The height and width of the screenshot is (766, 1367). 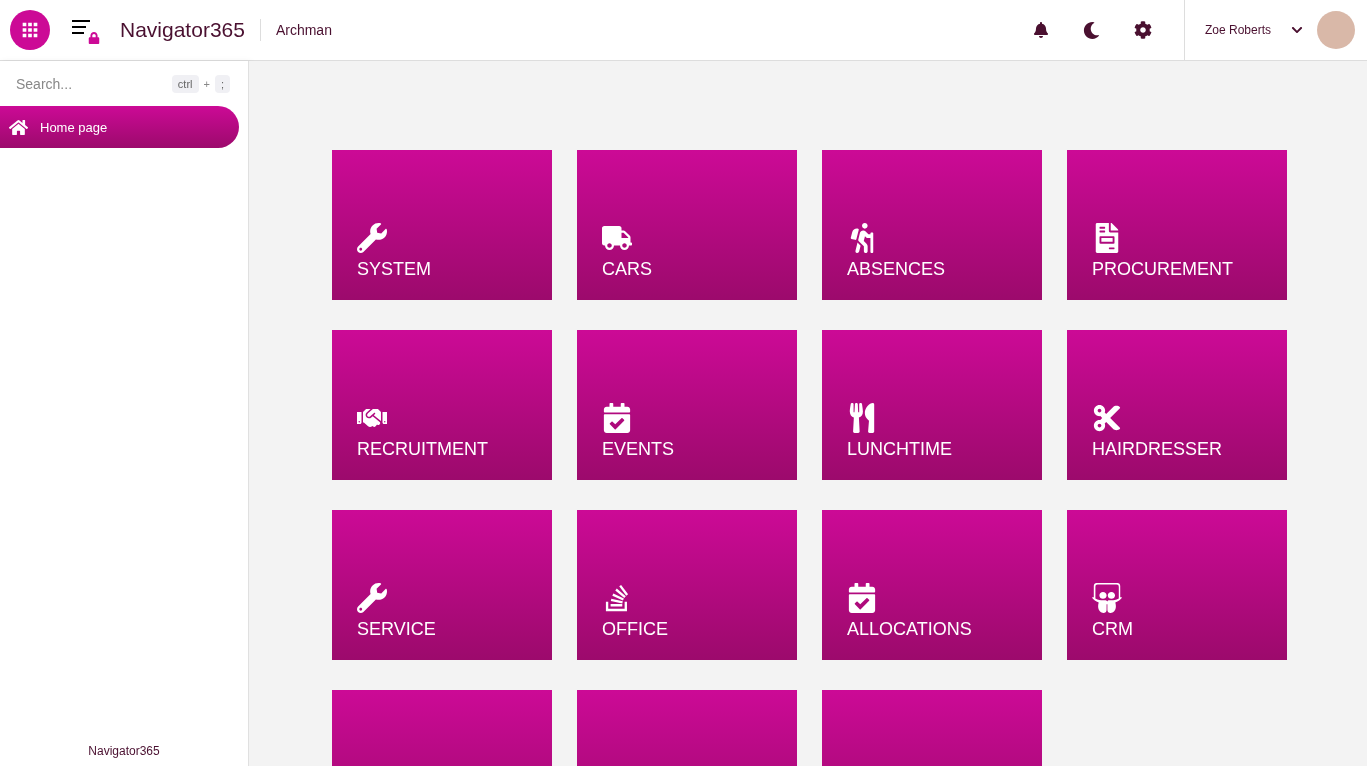 I want to click on apps-button, so click(x=30, y=30).